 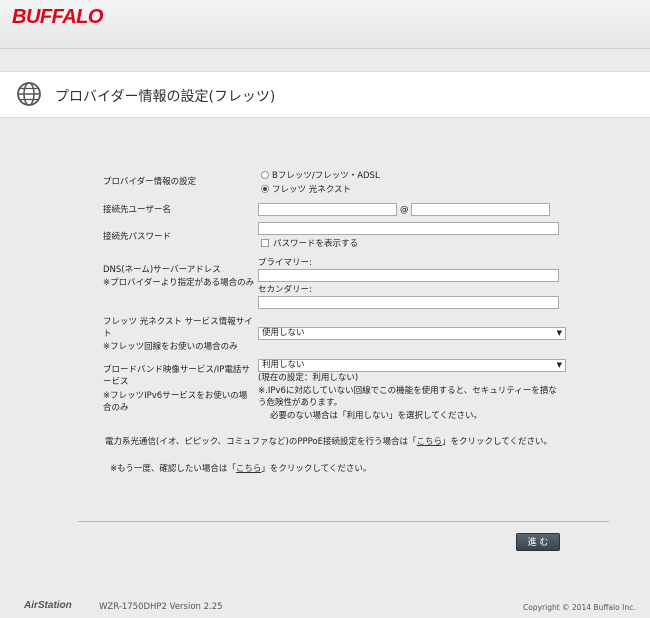 I want to click on model-version: WZR-1750DHP2 Version 2.25, so click(x=161, y=607).